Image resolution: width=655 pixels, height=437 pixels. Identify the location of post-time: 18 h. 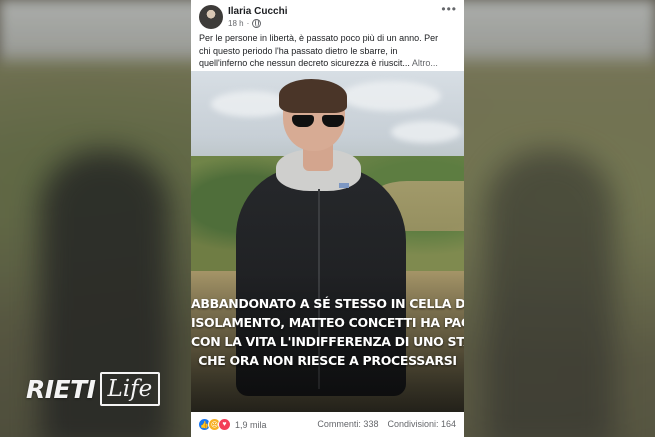
(236, 23).